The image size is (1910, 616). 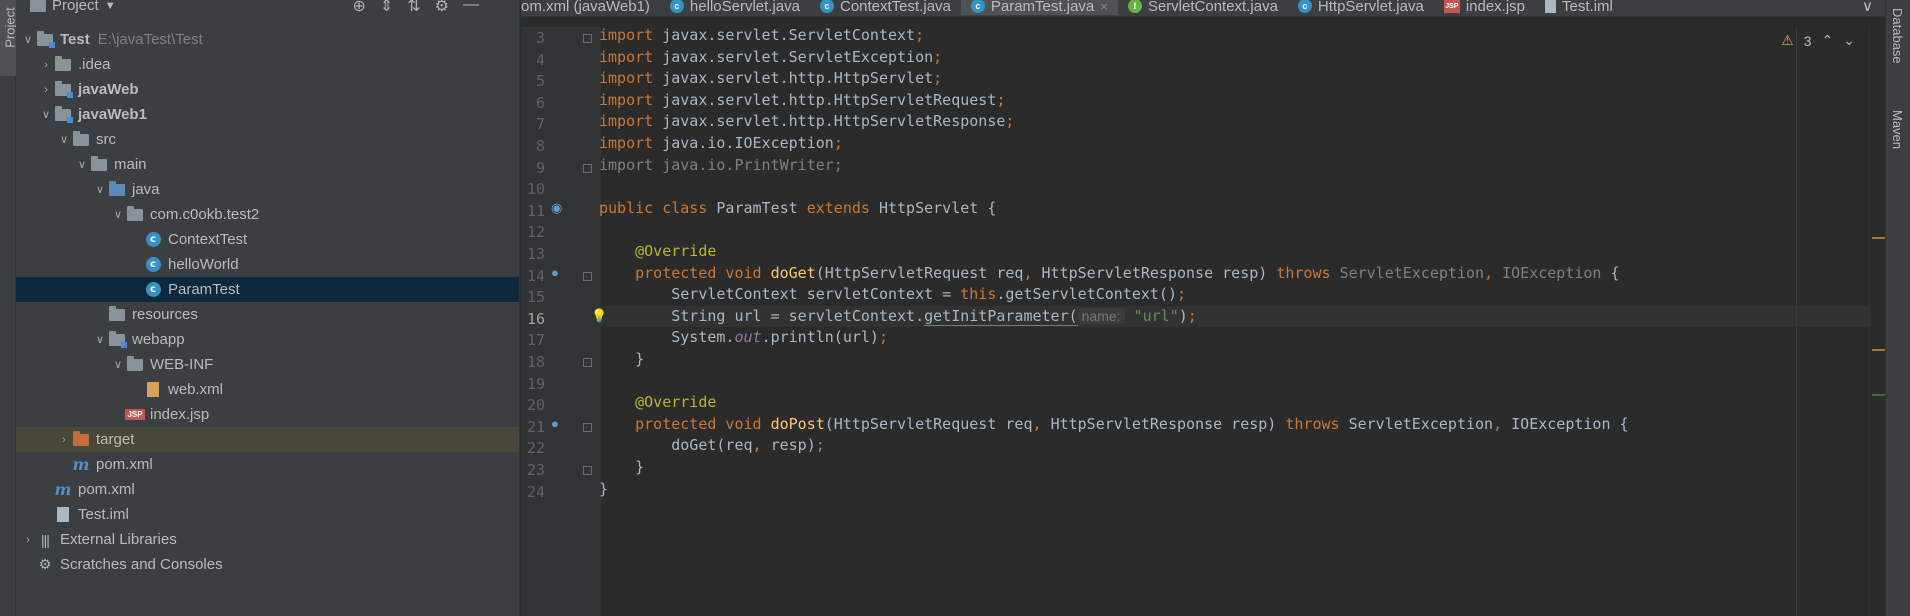 What do you see at coordinates (712, 446) in the screenshot?
I see `code-line: doGet(req, resp);` at bounding box center [712, 446].